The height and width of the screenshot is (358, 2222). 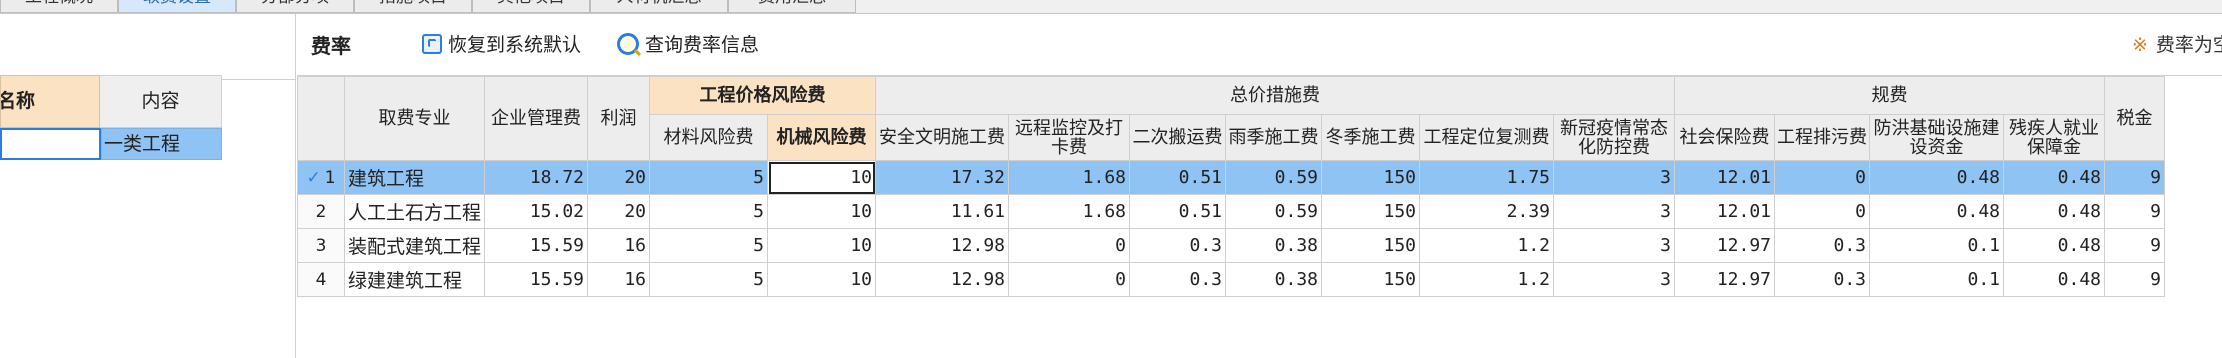 What do you see at coordinates (161, 101) in the screenshot?
I see `column-header-content: 内容` at bounding box center [161, 101].